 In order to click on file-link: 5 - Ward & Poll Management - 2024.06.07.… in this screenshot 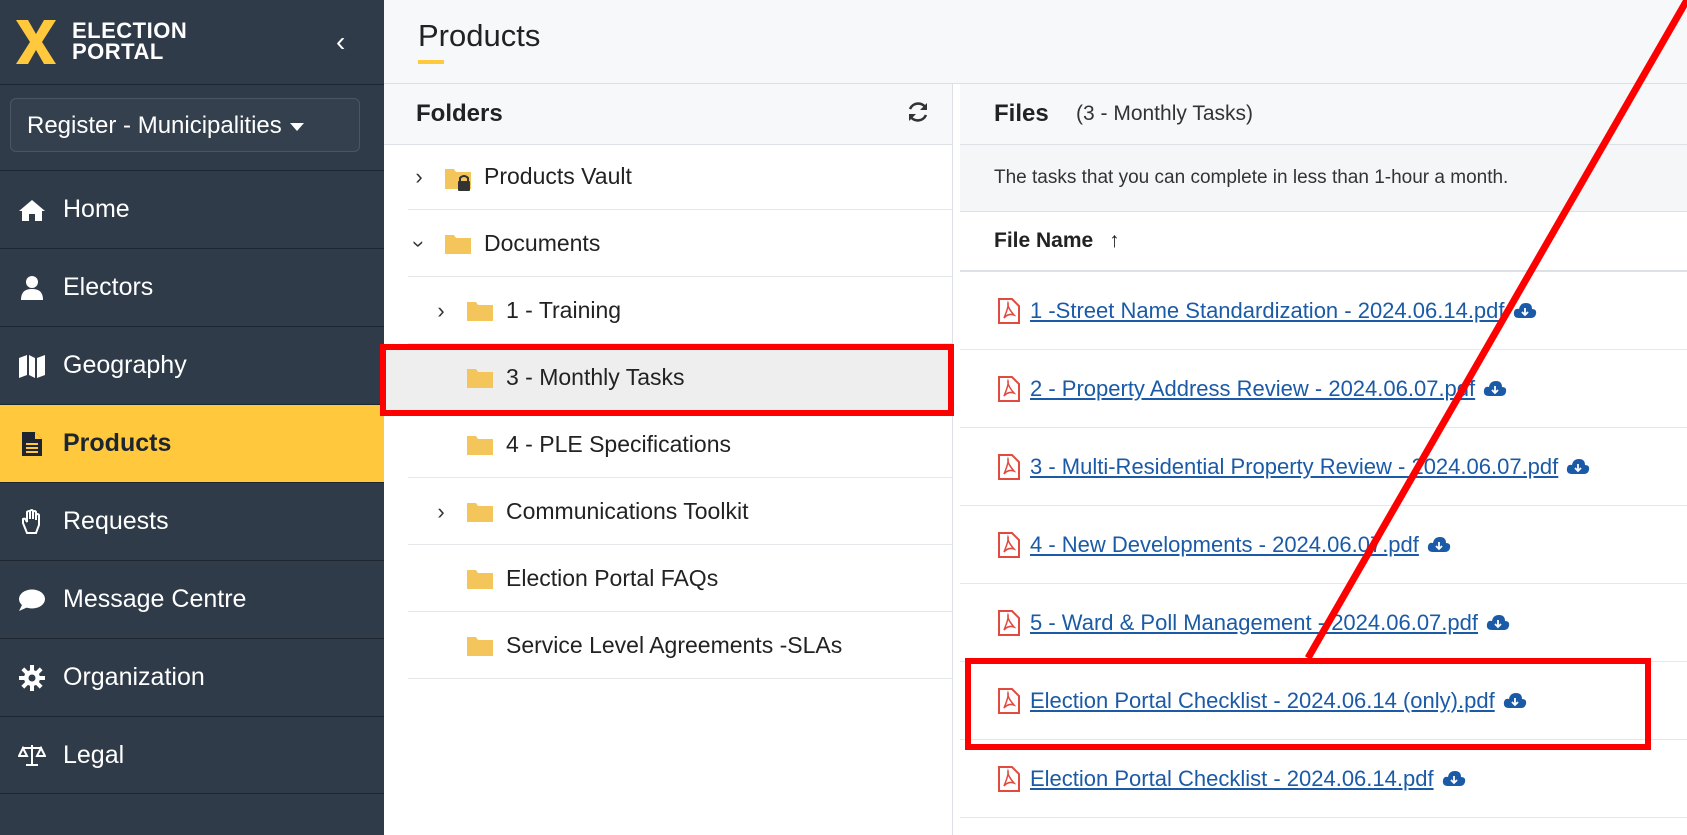, I will do `click(1254, 623)`.